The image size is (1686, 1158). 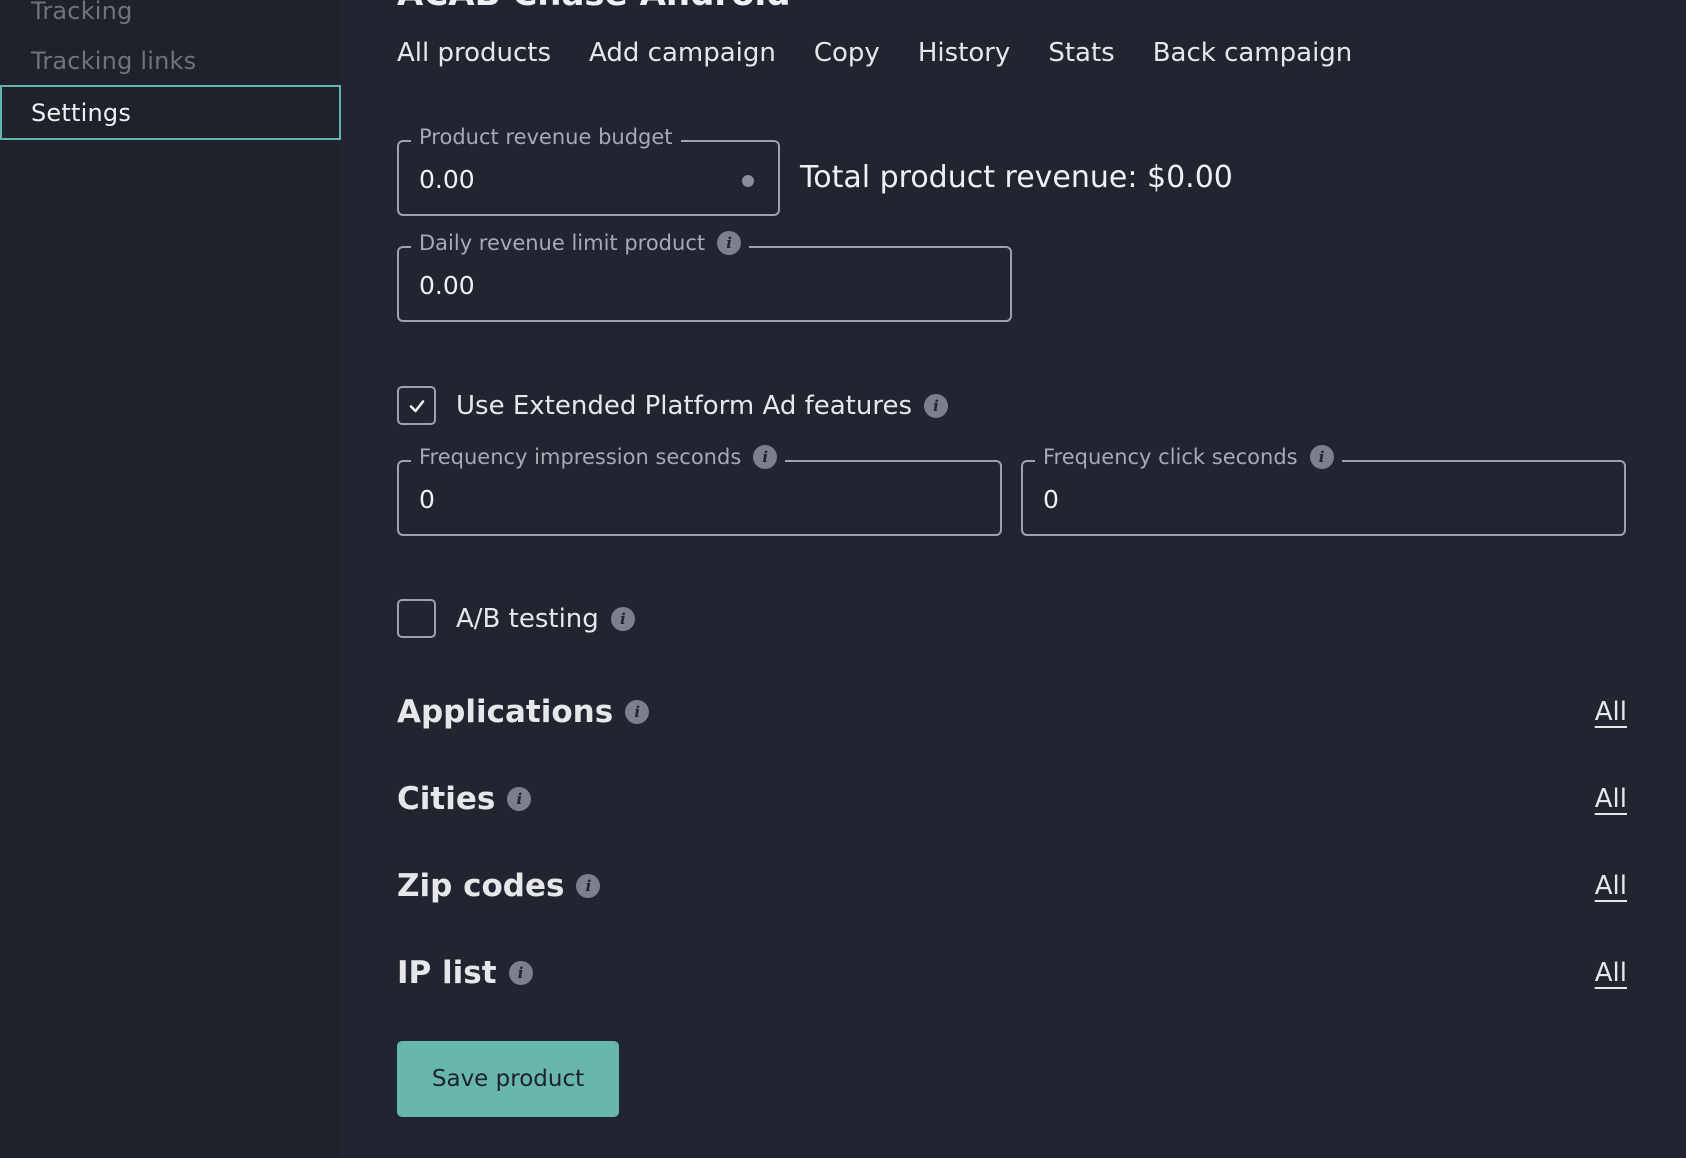 I want to click on zip-codes-all-link: All, so click(x=1611, y=886).